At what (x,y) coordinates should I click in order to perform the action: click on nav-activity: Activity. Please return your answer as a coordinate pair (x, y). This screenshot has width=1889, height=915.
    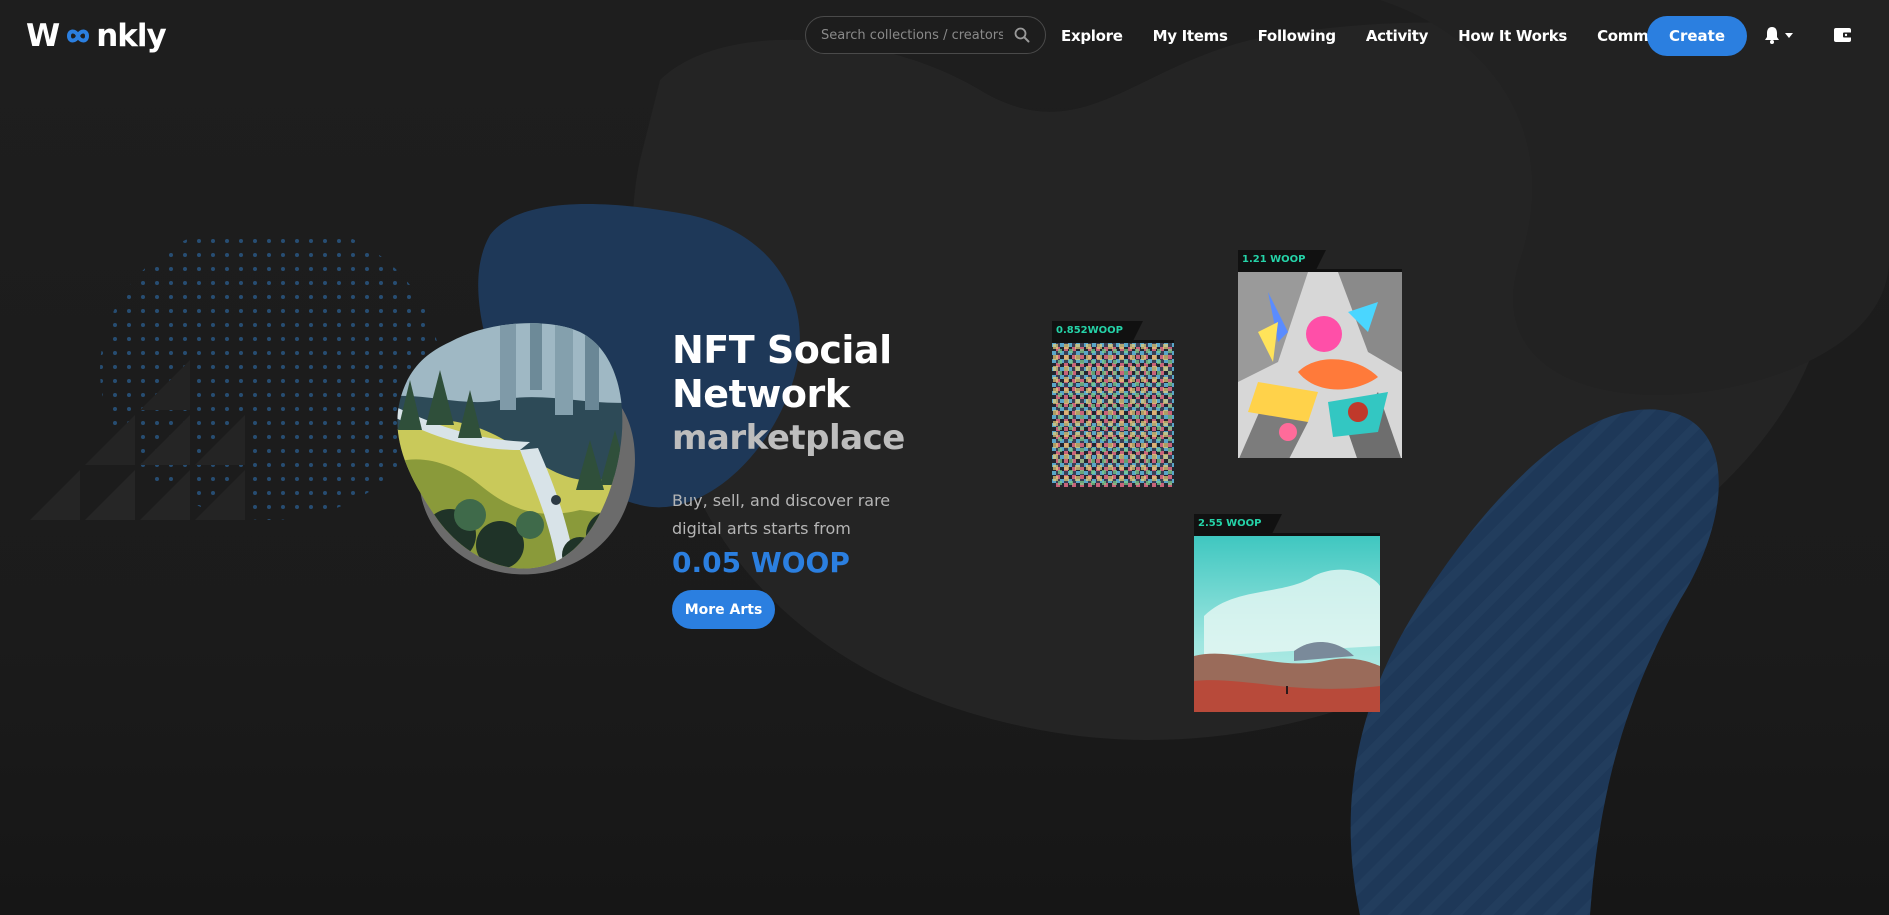
    Looking at the image, I should click on (1397, 36).